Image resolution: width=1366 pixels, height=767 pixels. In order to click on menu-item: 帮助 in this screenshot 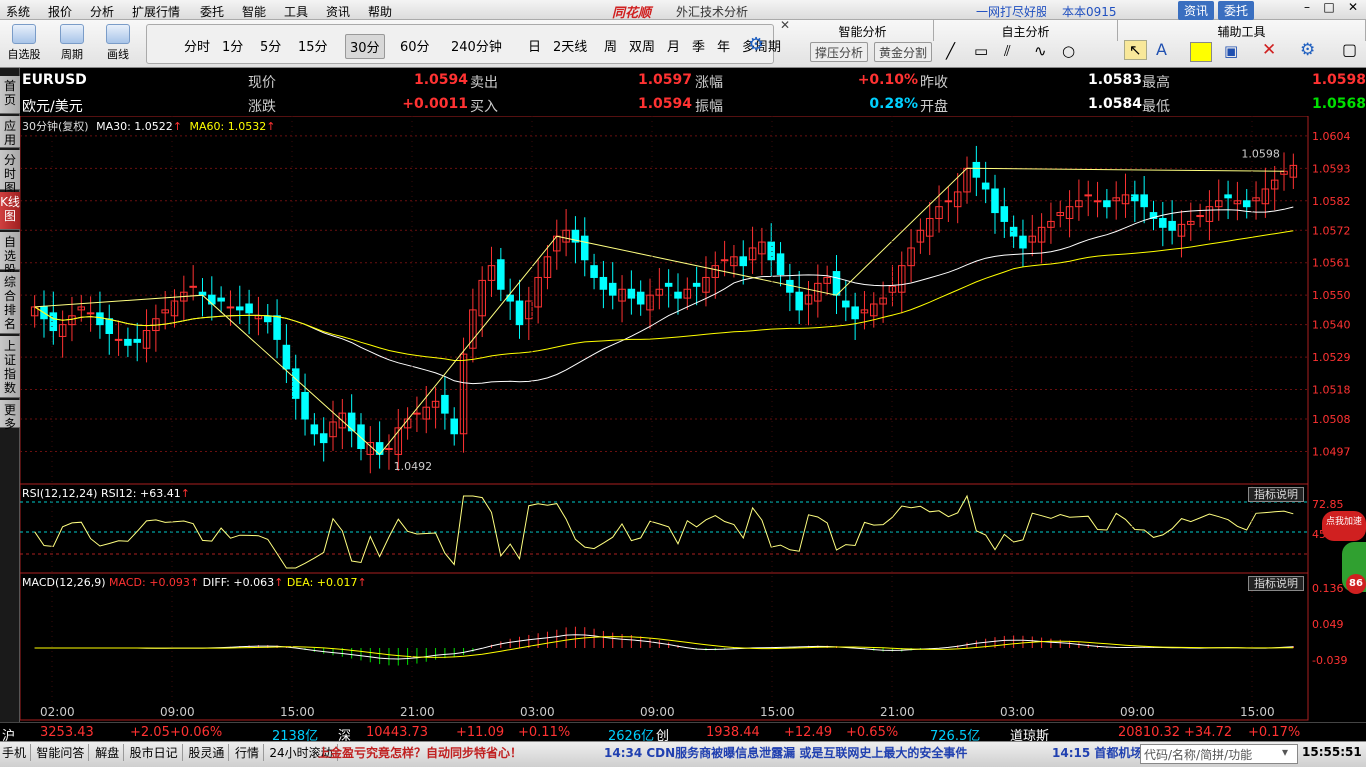, I will do `click(380, 10)`.